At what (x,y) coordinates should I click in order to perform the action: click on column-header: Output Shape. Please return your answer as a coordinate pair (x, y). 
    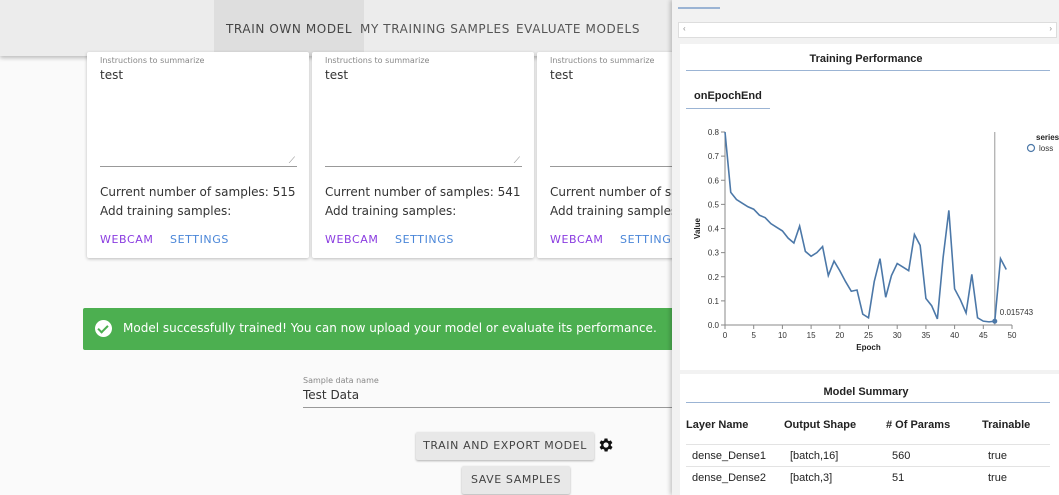
    Looking at the image, I should click on (820, 425).